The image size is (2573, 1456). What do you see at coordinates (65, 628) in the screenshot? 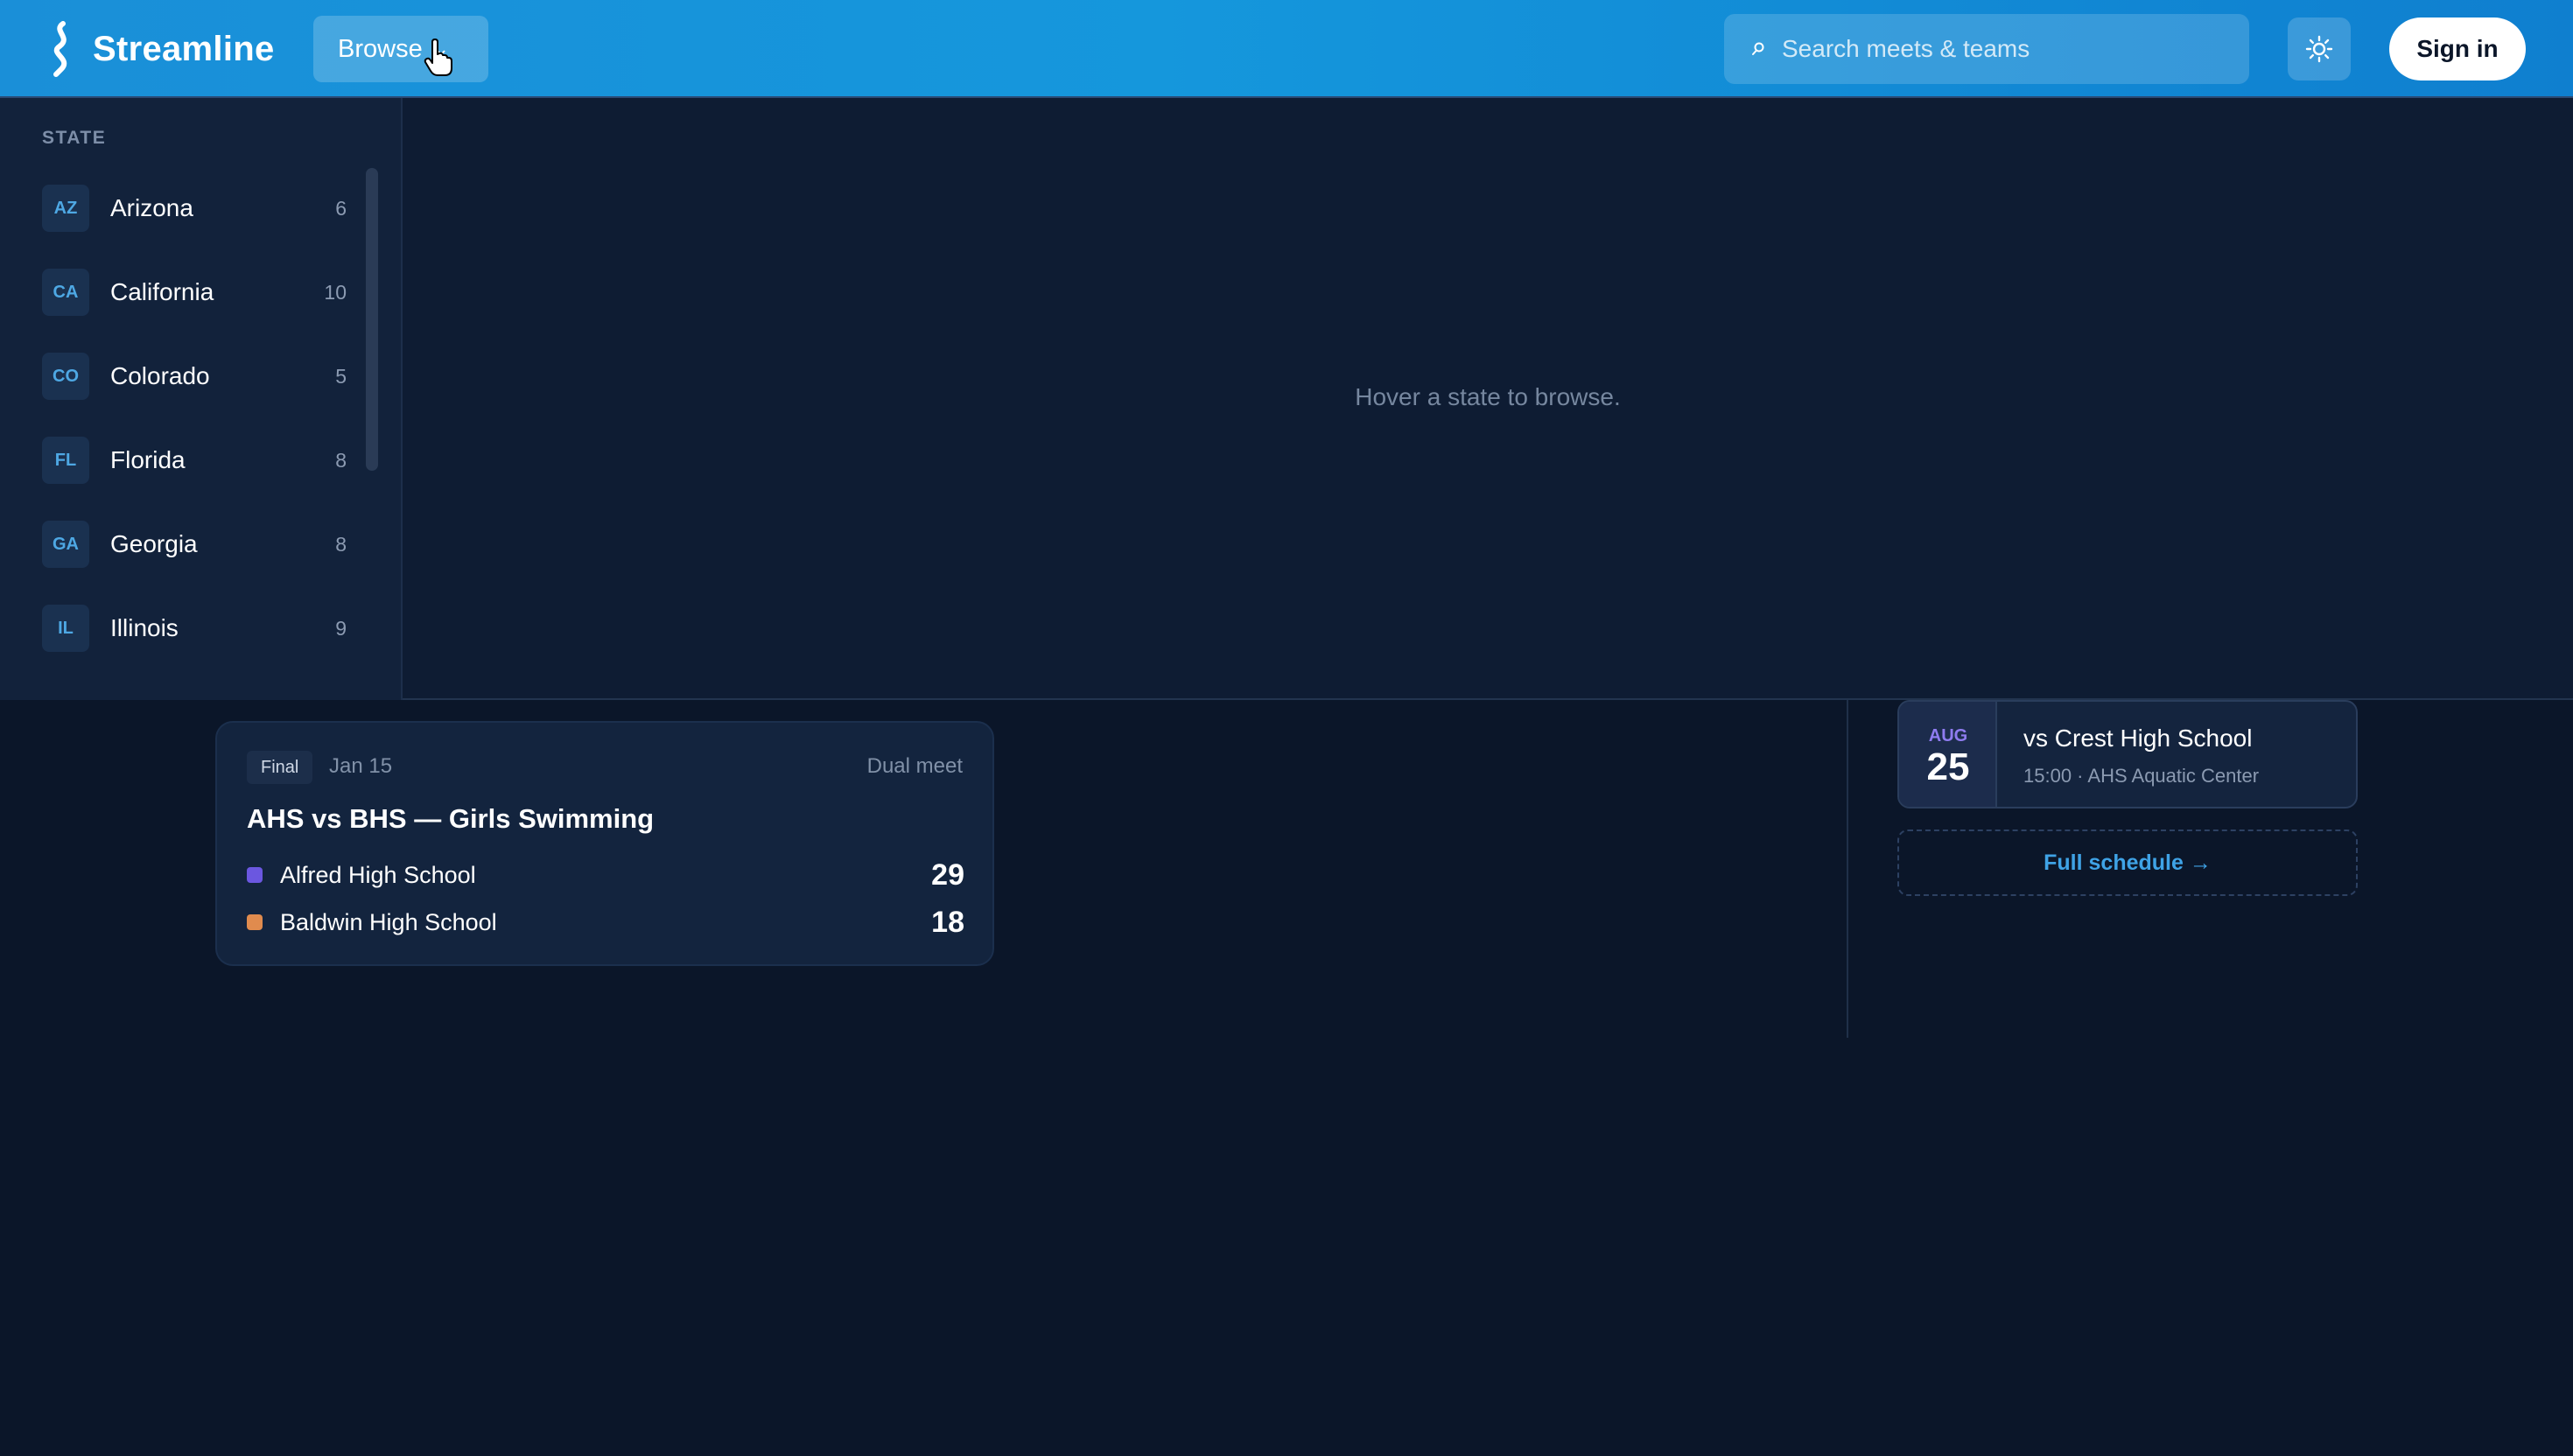
I see `state-abbr: IL` at bounding box center [65, 628].